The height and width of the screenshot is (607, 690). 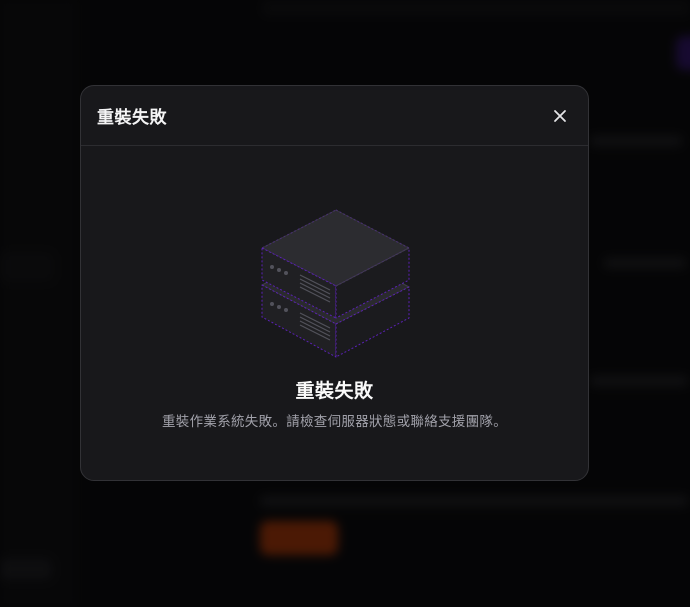 What do you see at coordinates (334, 422) in the screenshot?
I see `error-message: 重裝作業系統失敗。請檢查伺服器狀態或聯絡支援團隊。` at bounding box center [334, 422].